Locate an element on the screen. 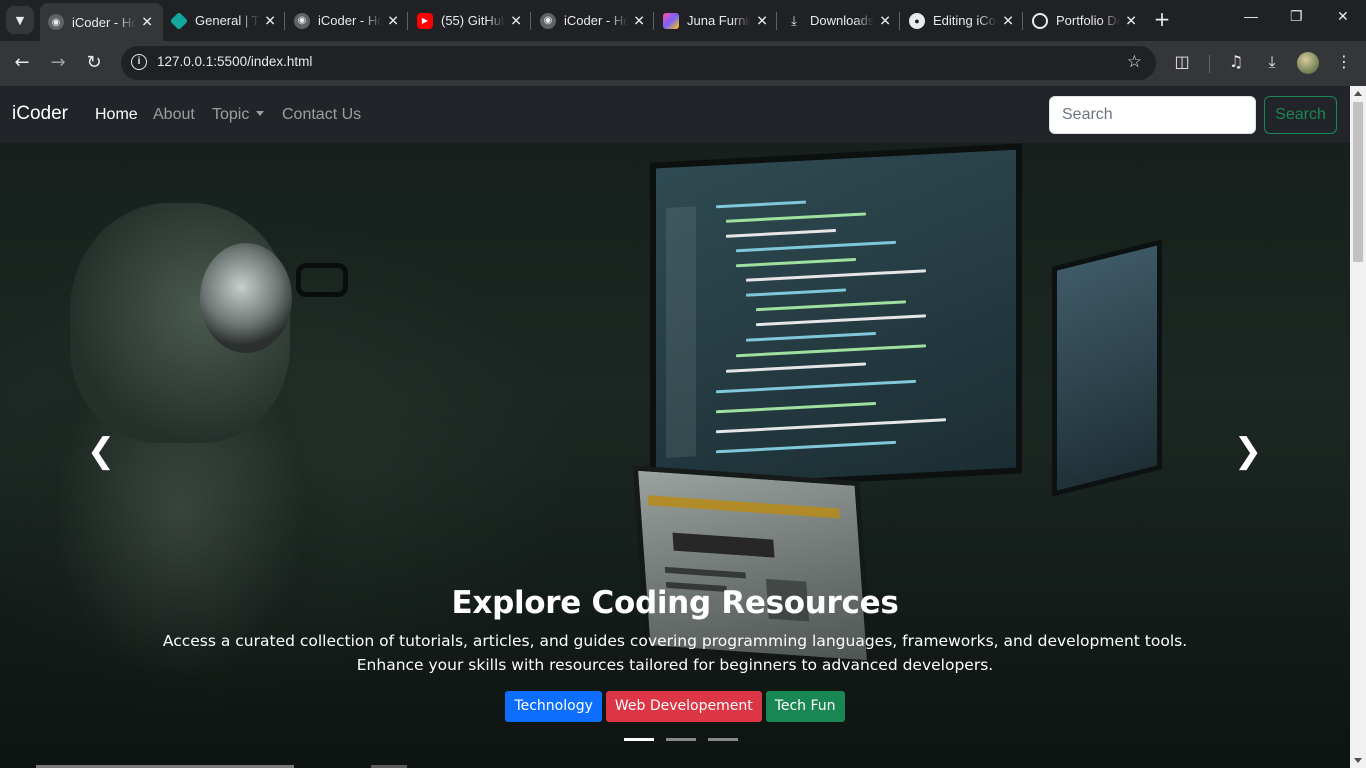 This screenshot has height=768, width=1366. extensions-icon: ◫ is located at coordinates (1182, 61).